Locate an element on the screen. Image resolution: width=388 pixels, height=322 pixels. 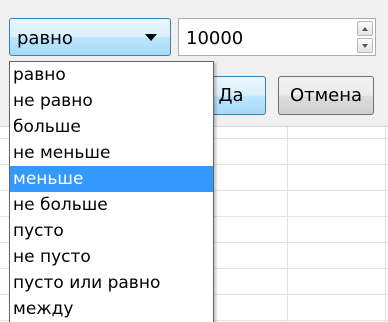
dropdown-item-pusto: пусто is located at coordinates (111, 231).